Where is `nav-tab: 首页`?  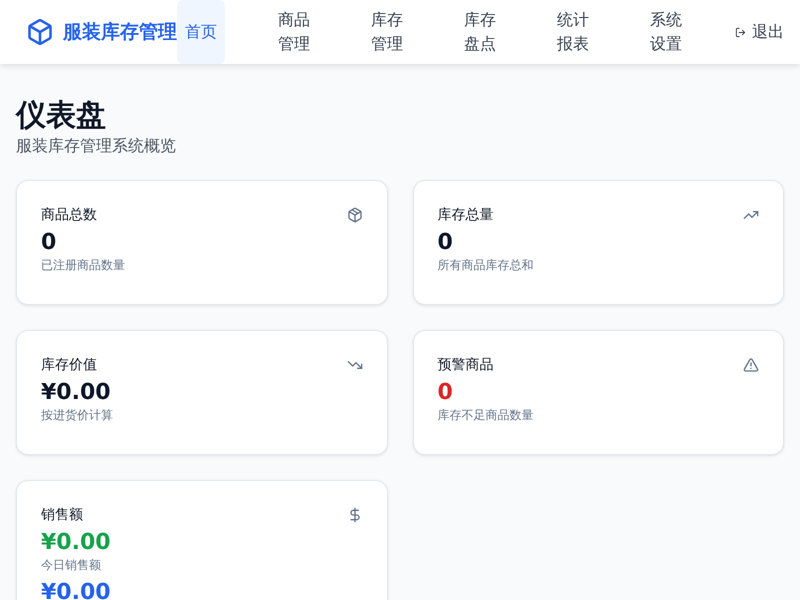 nav-tab: 首页 is located at coordinates (201, 32).